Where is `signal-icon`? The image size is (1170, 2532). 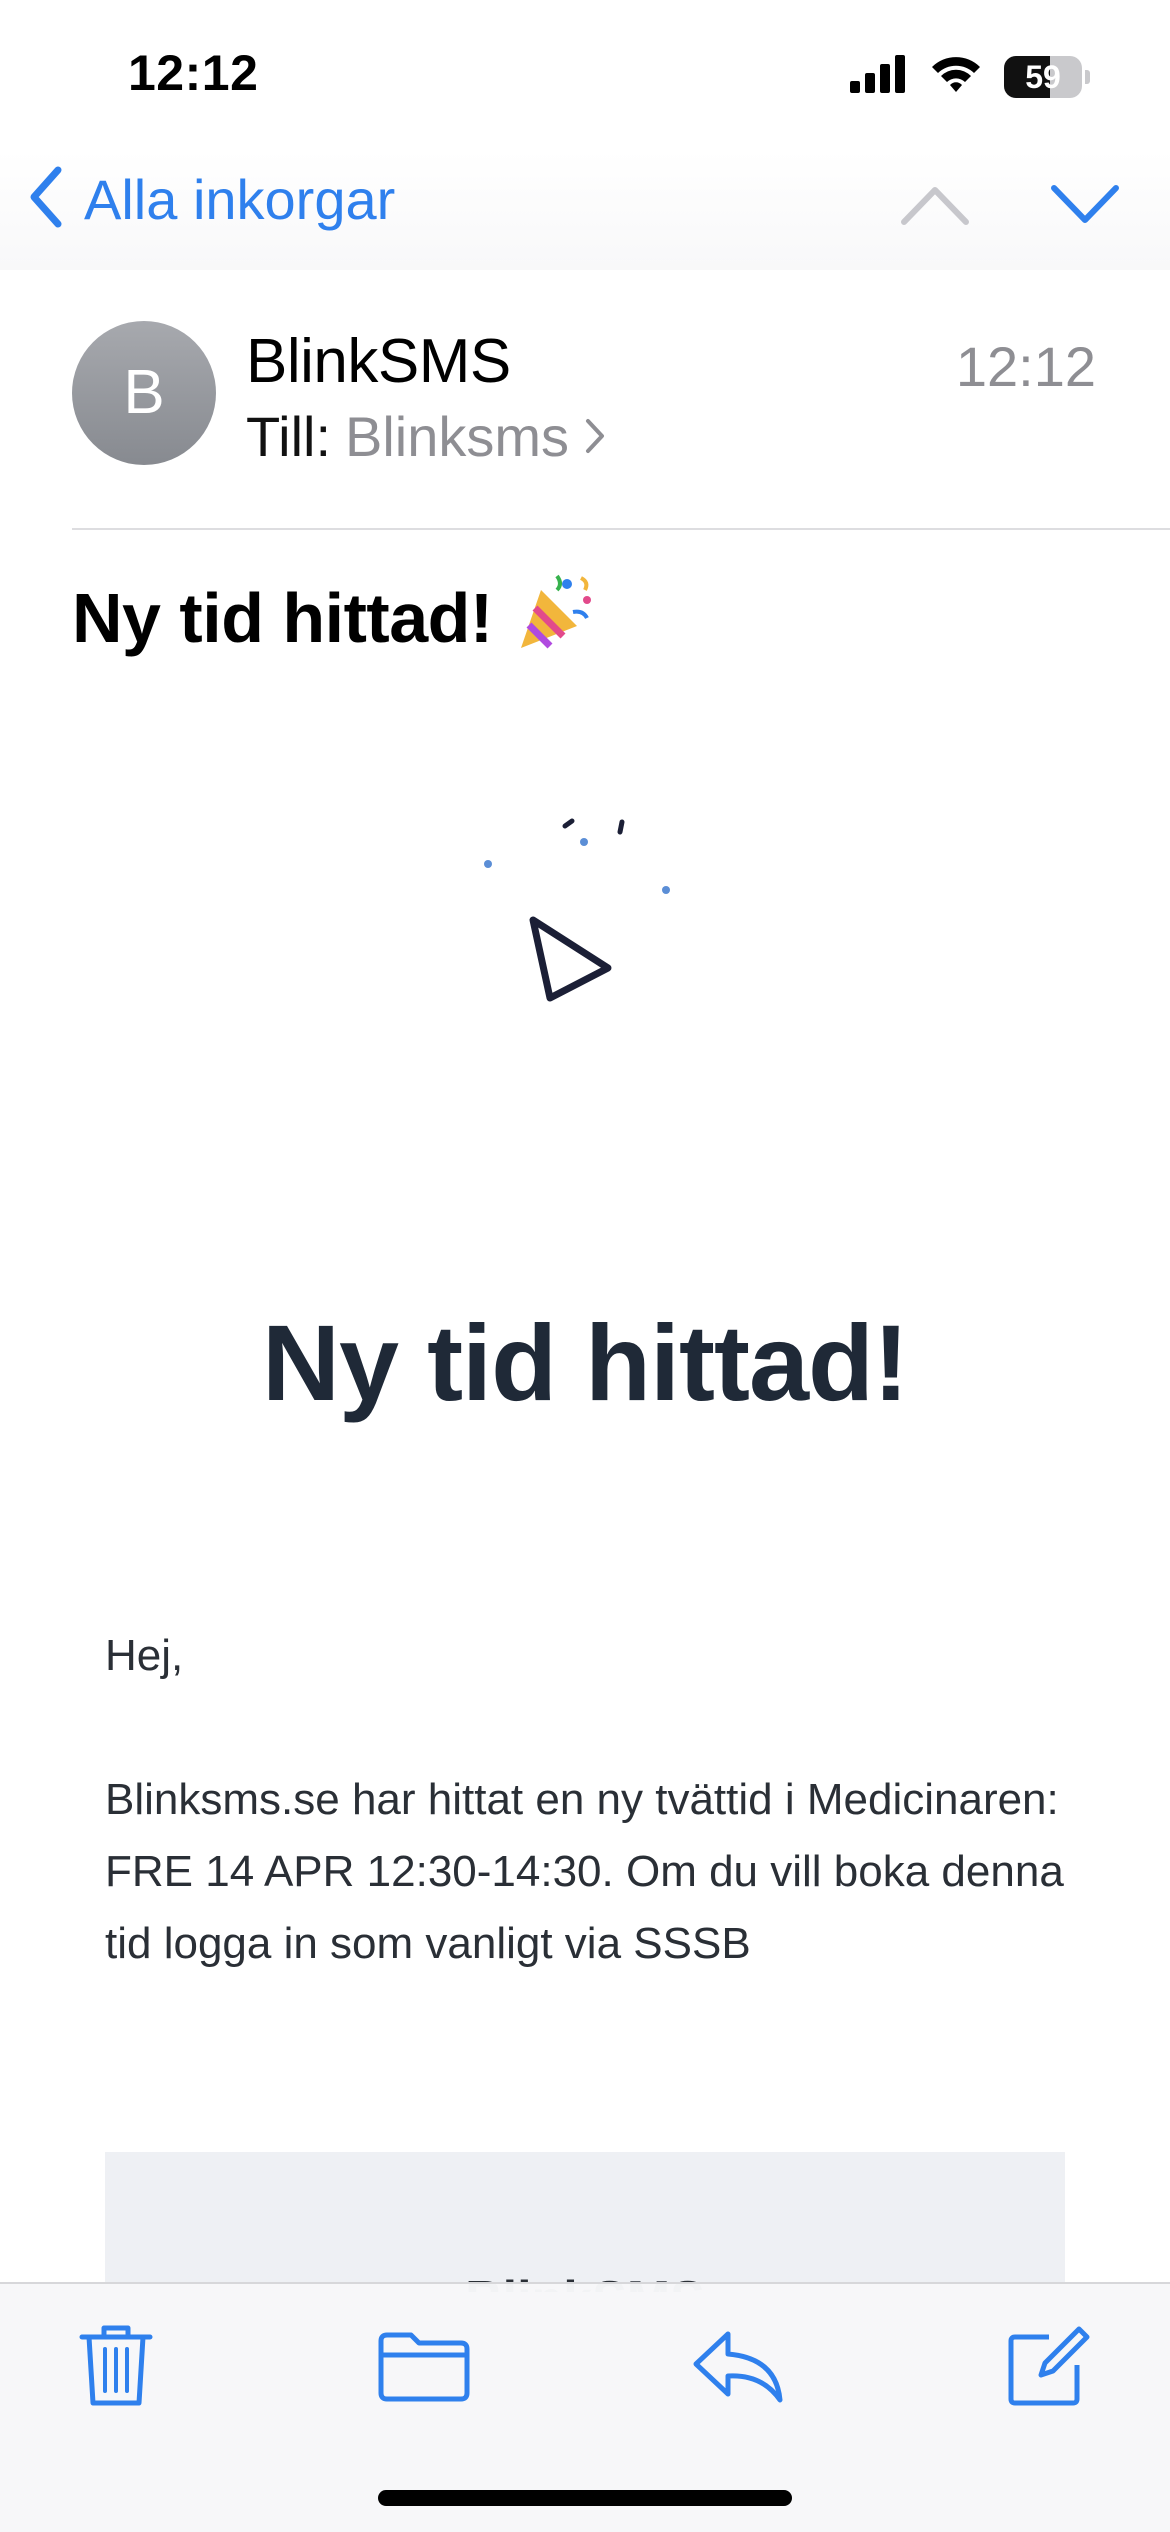
signal-icon is located at coordinates (879, 76).